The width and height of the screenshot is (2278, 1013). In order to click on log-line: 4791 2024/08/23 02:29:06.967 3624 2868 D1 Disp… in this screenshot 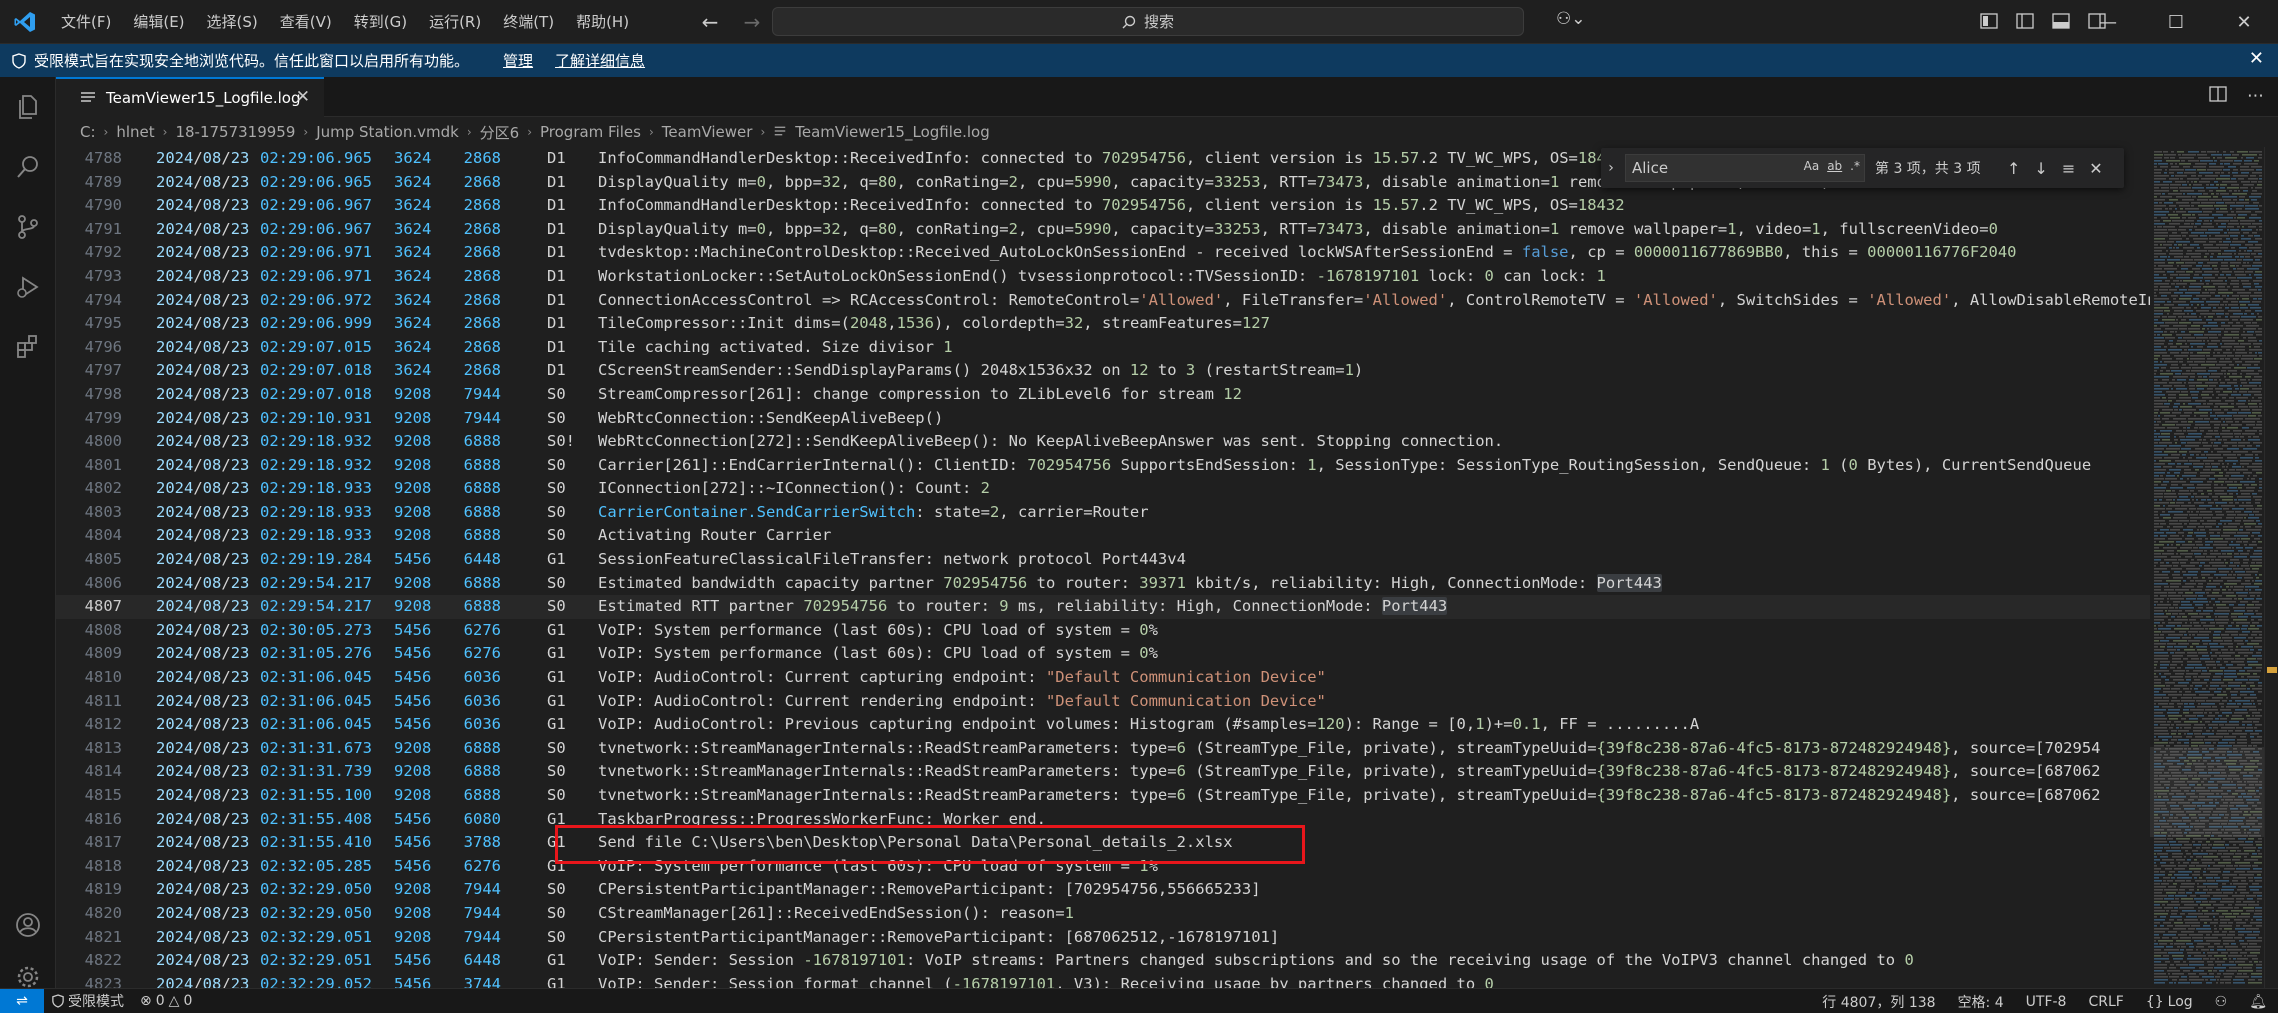, I will do `click(1131, 230)`.